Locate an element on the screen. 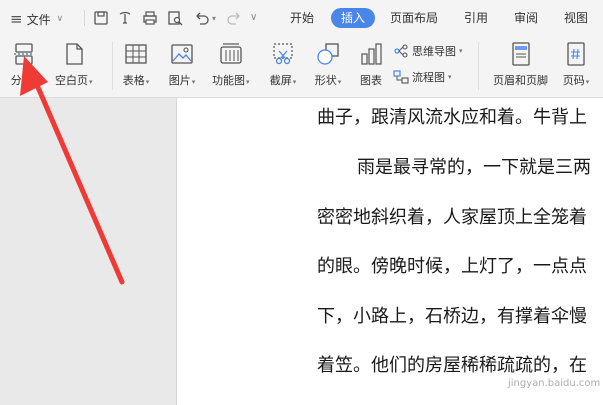  tab-references: 引用 is located at coordinates (476, 18).